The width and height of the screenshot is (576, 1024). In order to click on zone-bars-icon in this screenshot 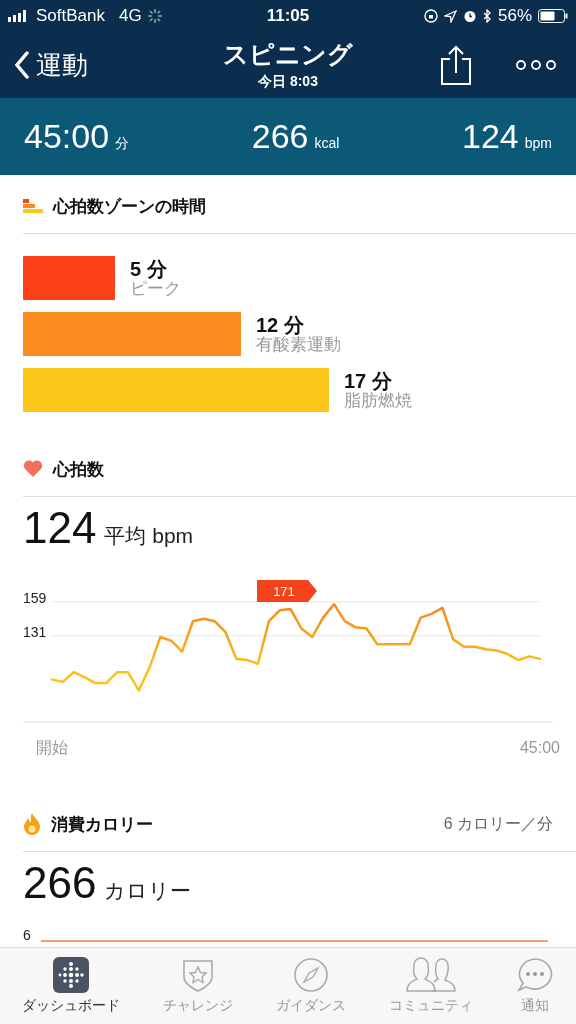, I will do `click(33, 206)`.